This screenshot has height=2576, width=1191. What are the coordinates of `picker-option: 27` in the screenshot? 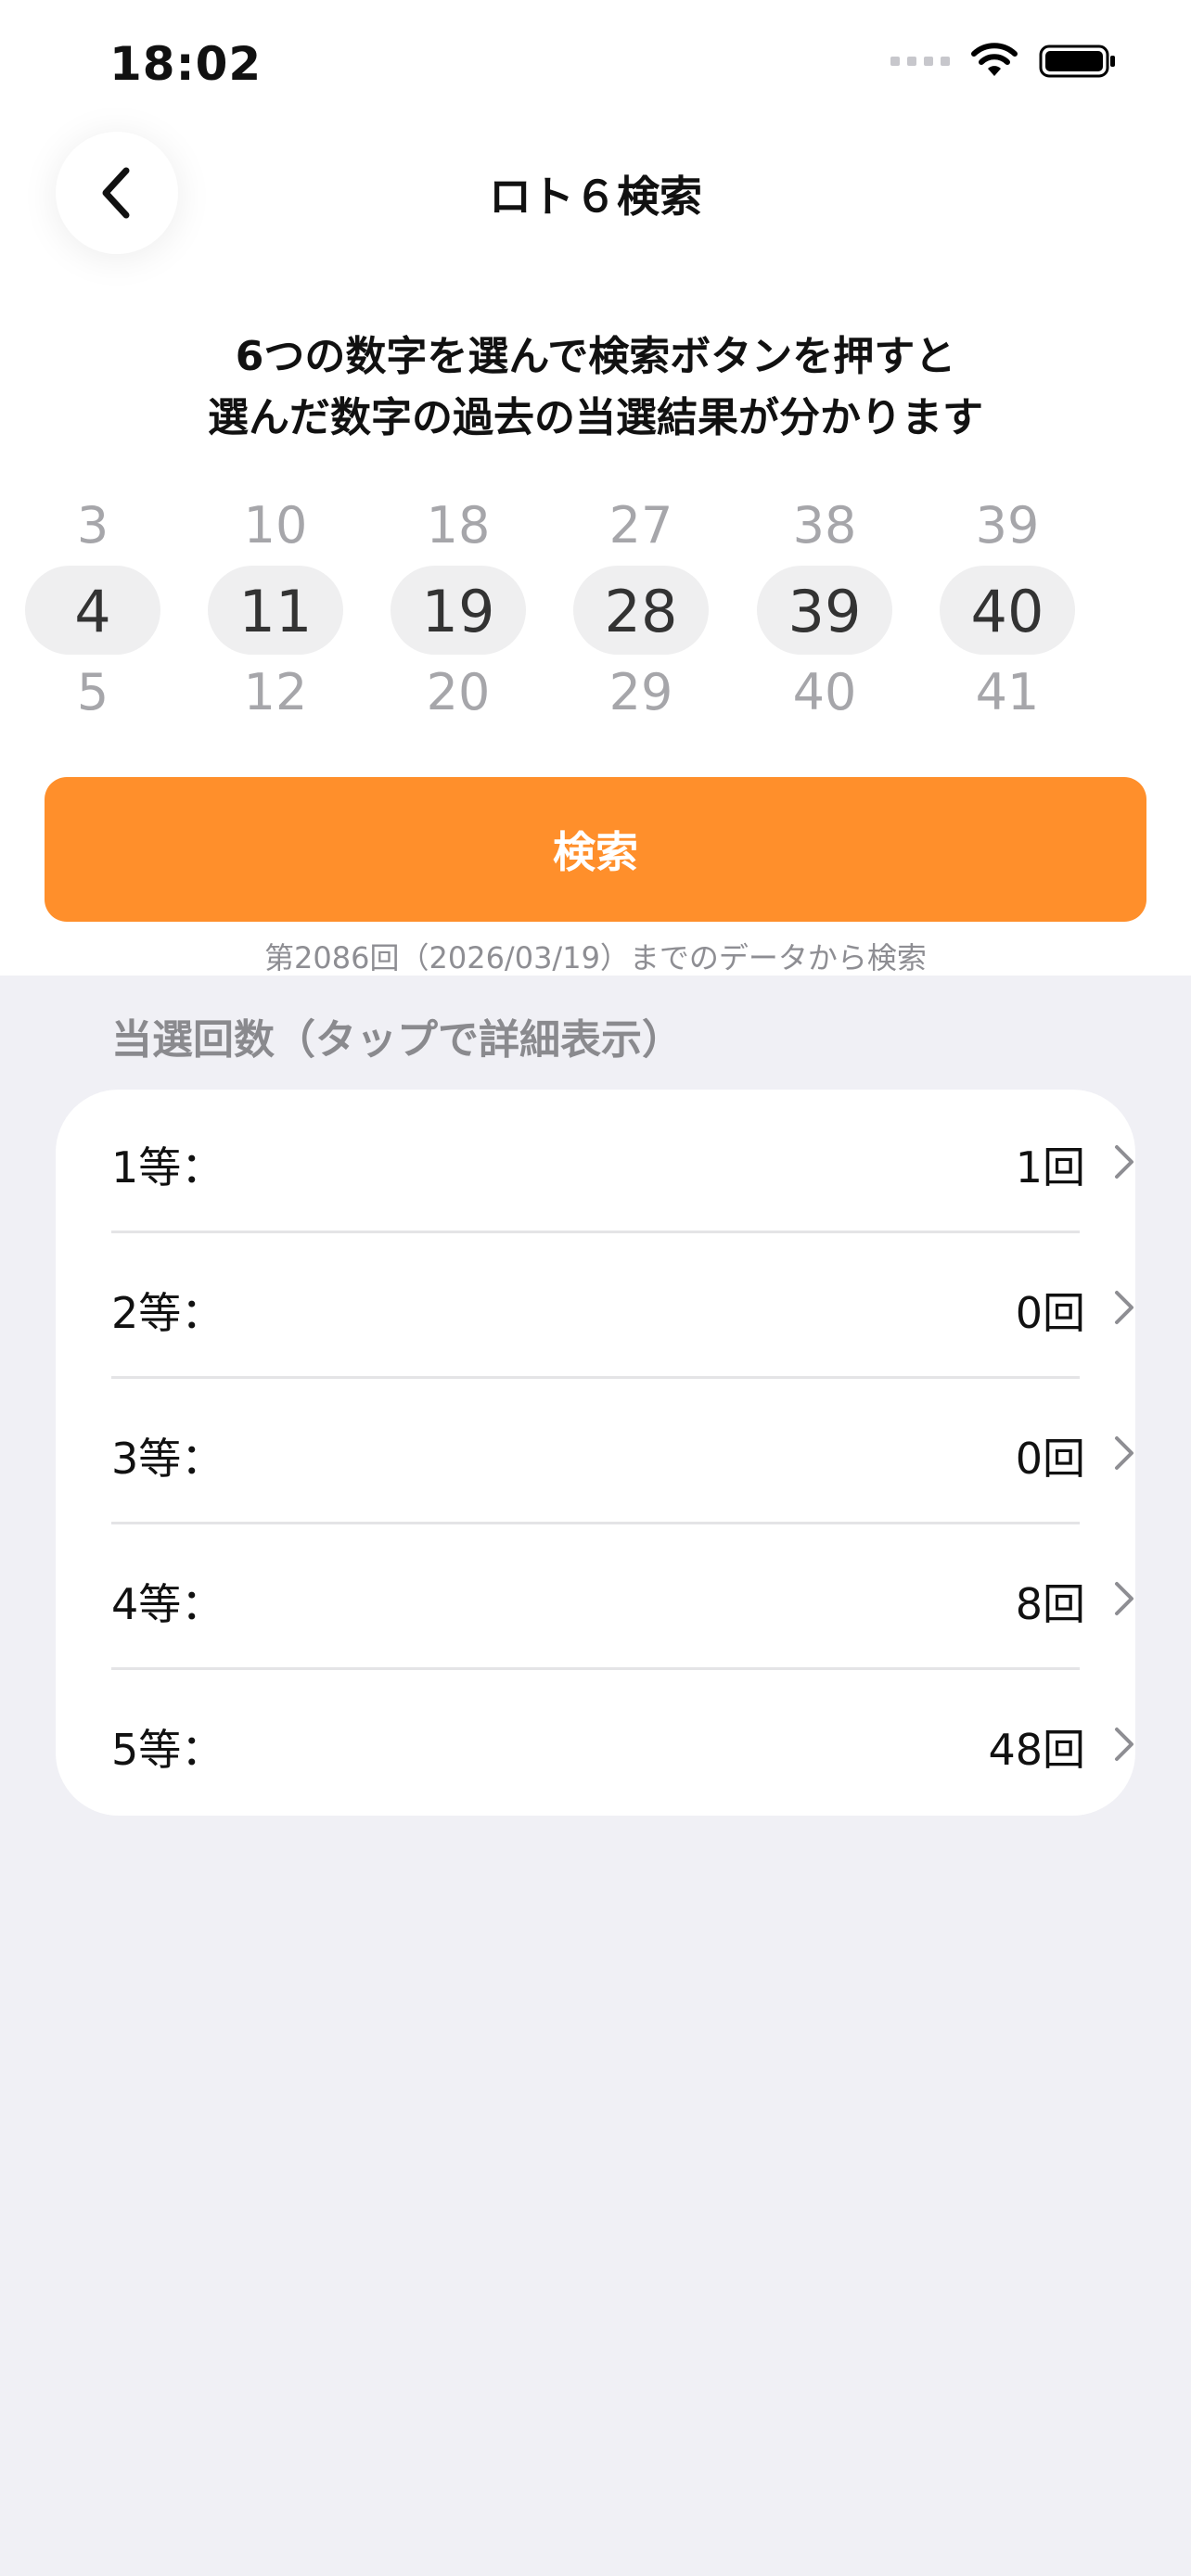 It's located at (641, 525).